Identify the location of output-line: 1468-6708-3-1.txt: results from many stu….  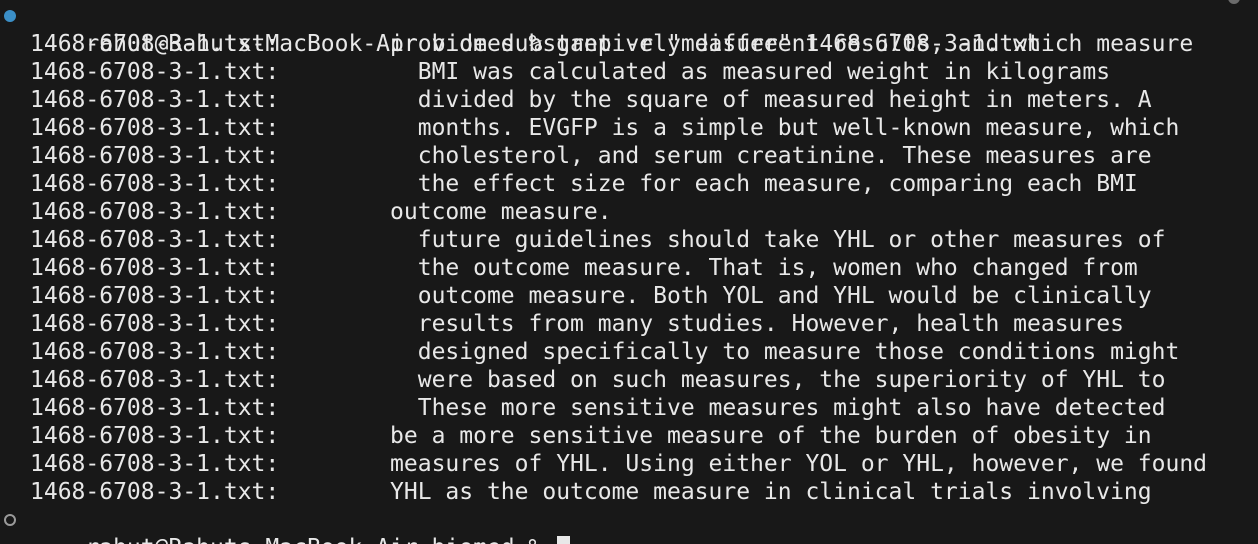
(629, 324).